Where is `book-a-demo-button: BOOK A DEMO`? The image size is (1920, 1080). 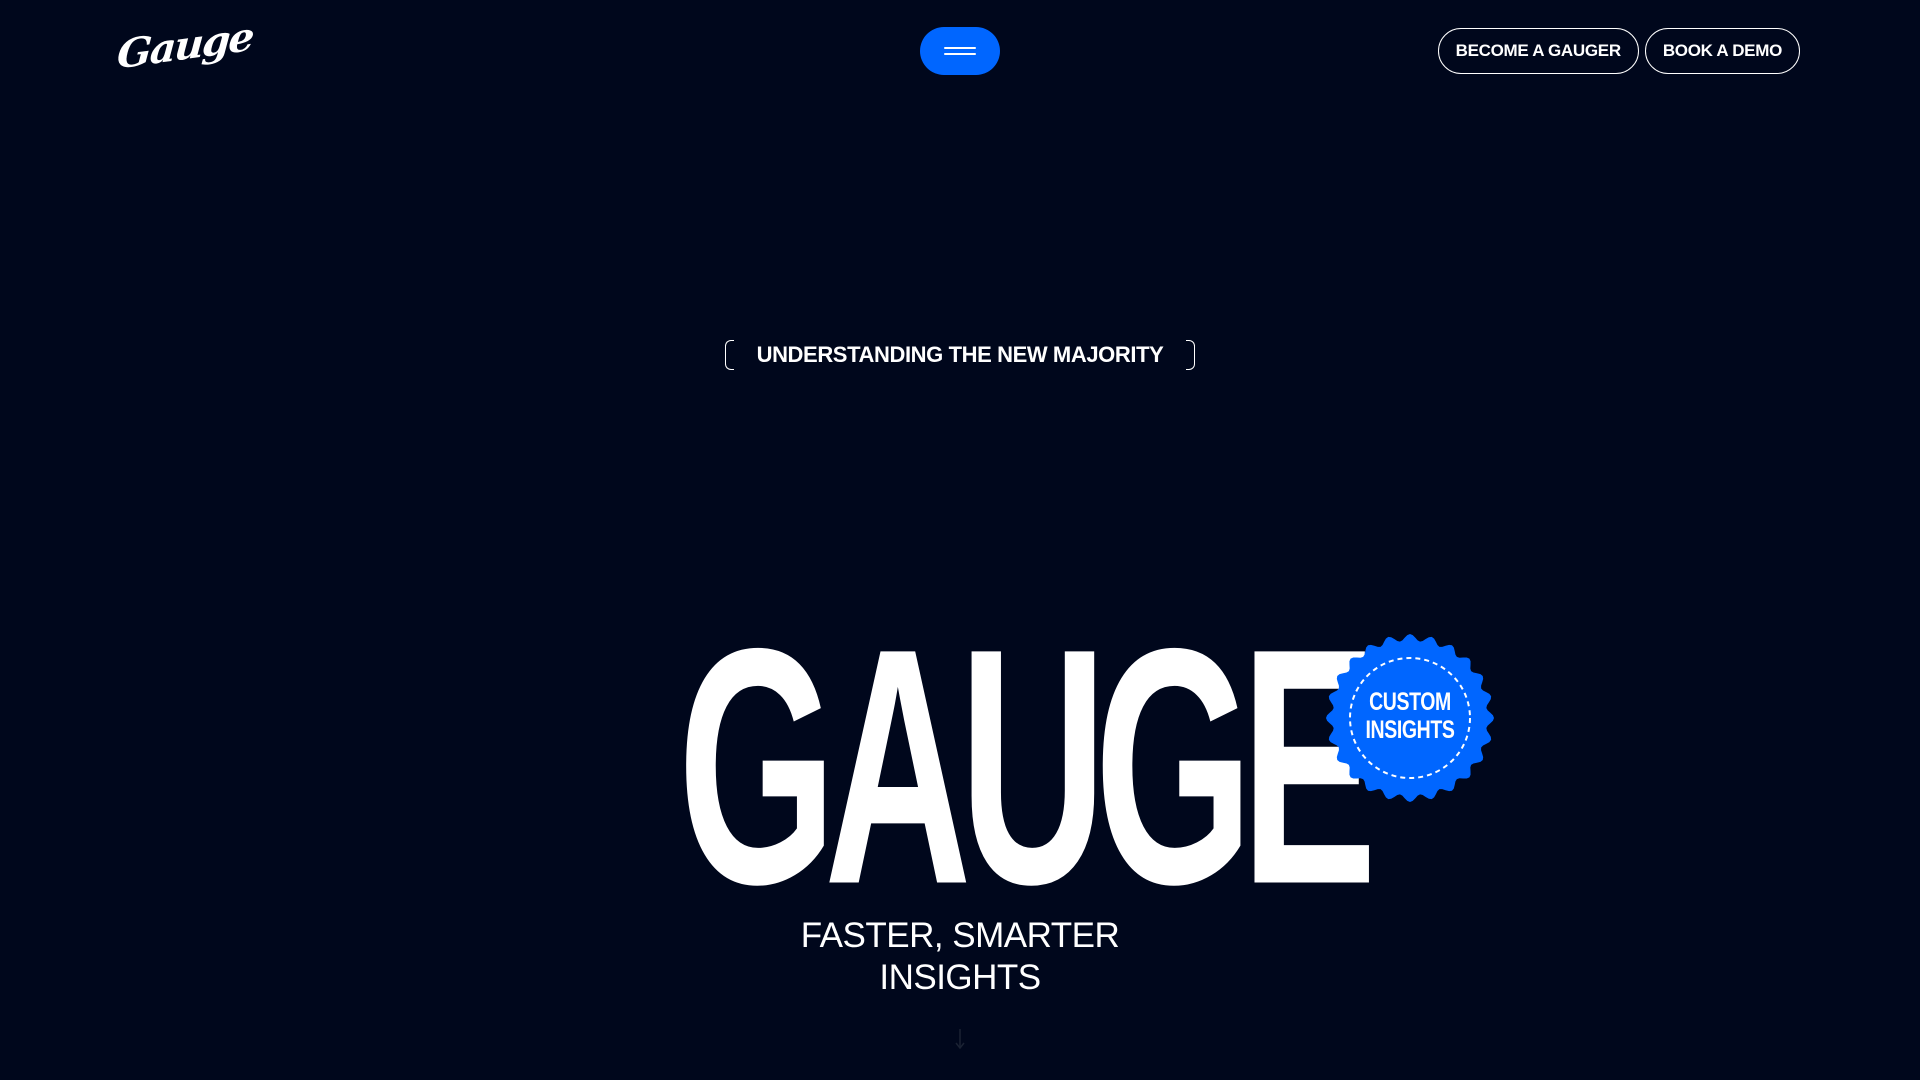 book-a-demo-button: BOOK A DEMO is located at coordinates (1722, 51).